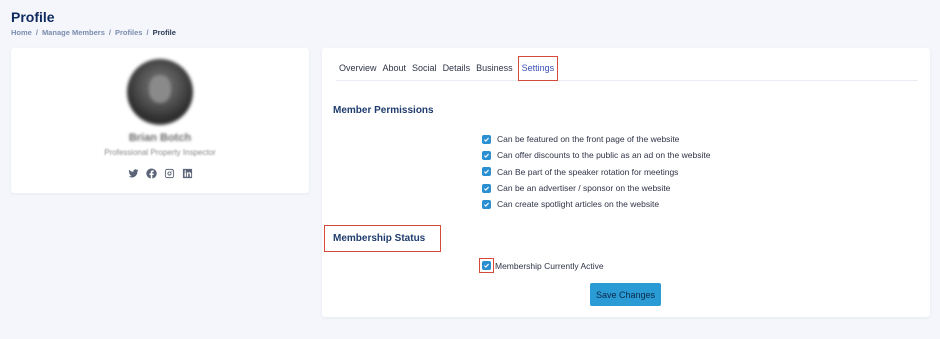 This screenshot has width=940, height=339. Describe the element at coordinates (129, 32) in the screenshot. I see `breadcrumb-profiles: Profiles` at that location.